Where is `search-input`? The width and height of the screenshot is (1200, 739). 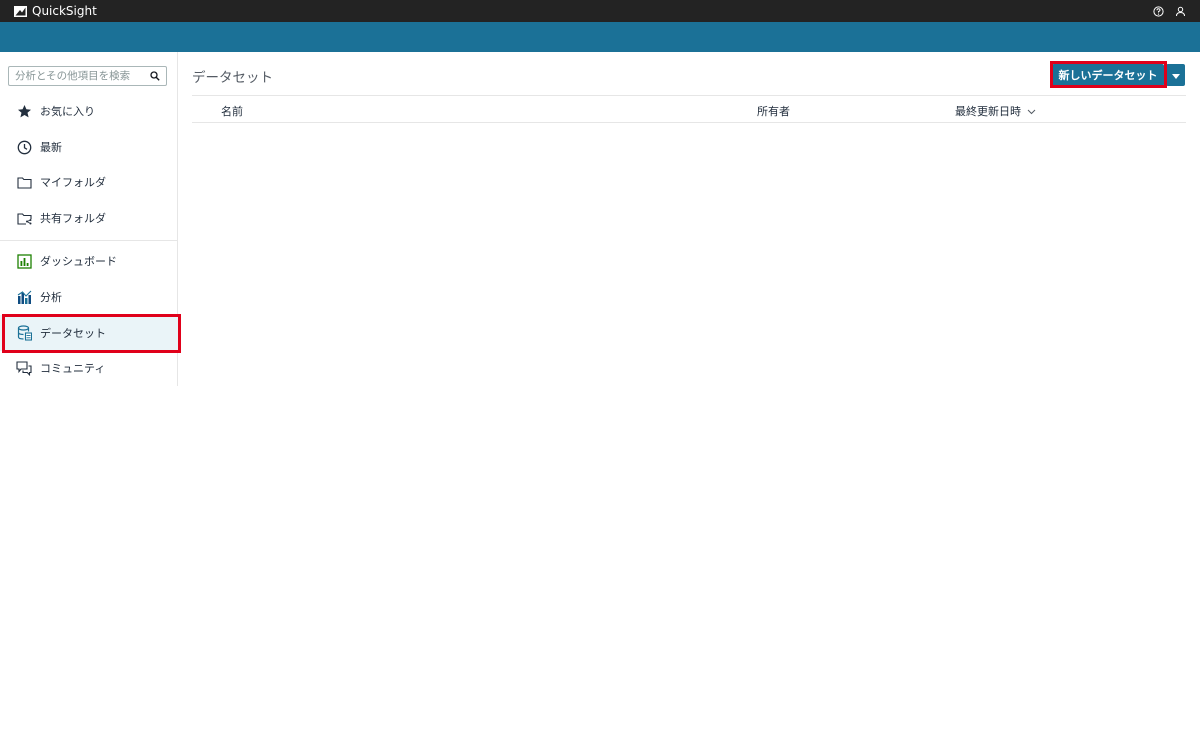 search-input is located at coordinates (80, 76).